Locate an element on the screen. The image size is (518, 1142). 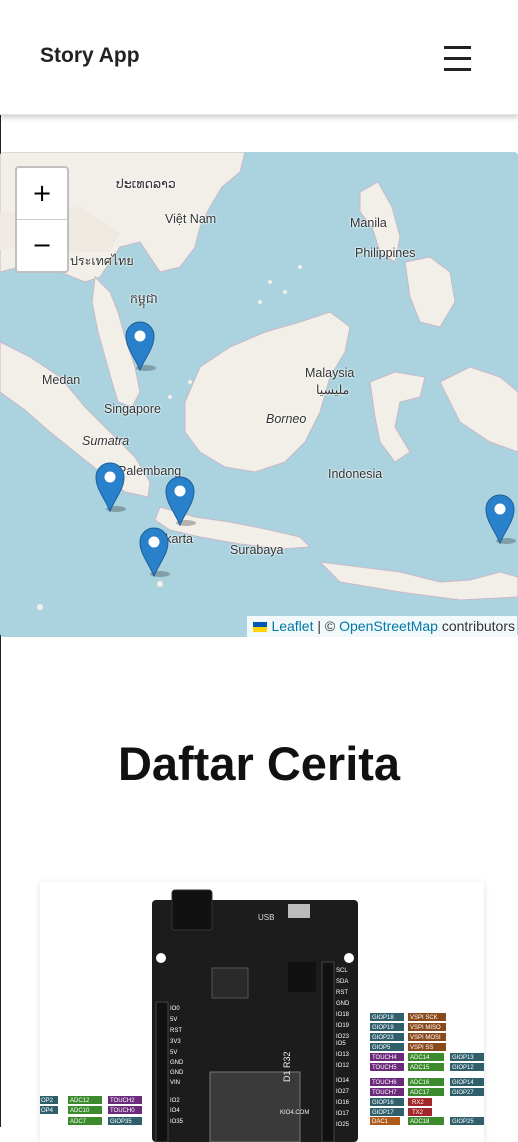
svg-text: TOUCH4 is located at coordinates (384, 1058).